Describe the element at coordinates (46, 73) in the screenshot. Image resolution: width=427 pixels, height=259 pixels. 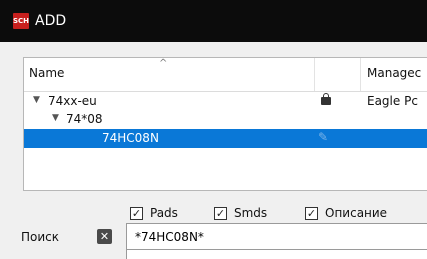
I see `column-header-name: Name` at that location.